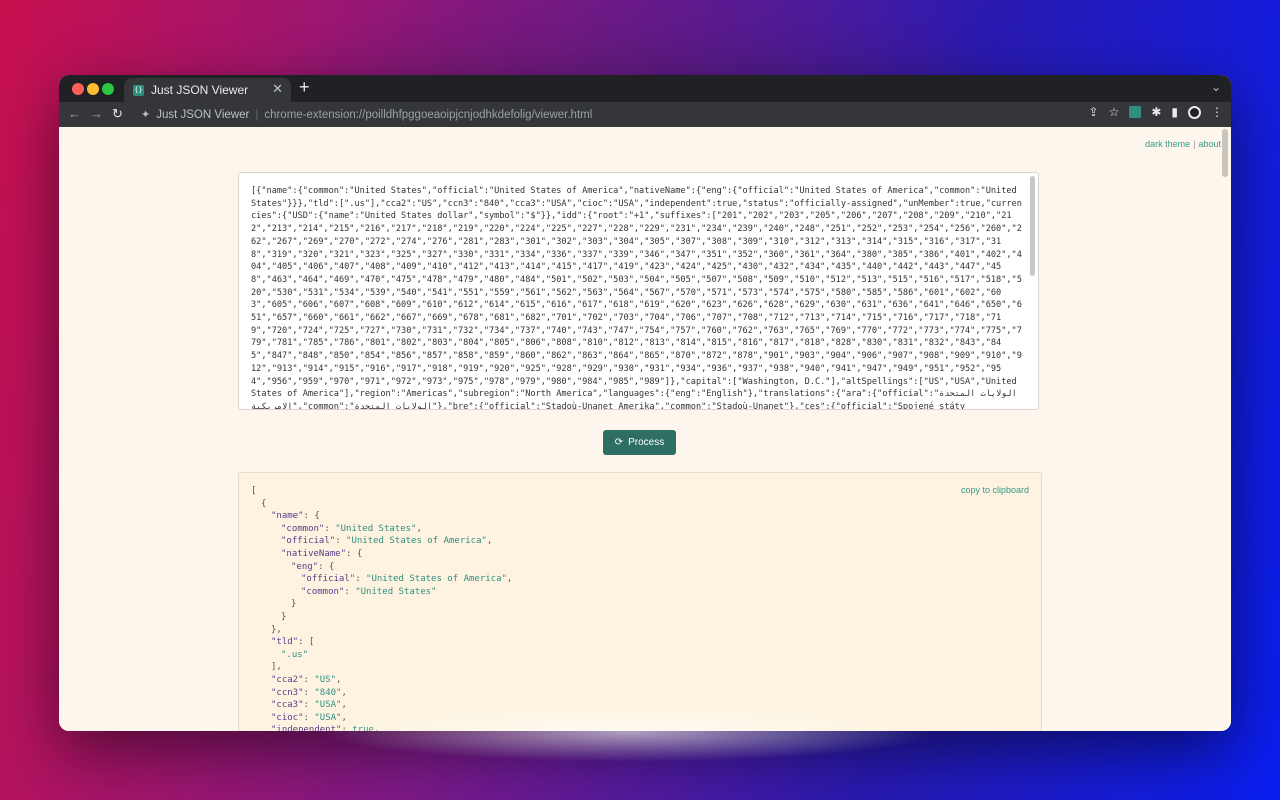 The image size is (1280, 800). What do you see at coordinates (287, 516) in the screenshot?
I see `json-key: "name"` at bounding box center [287, 516].